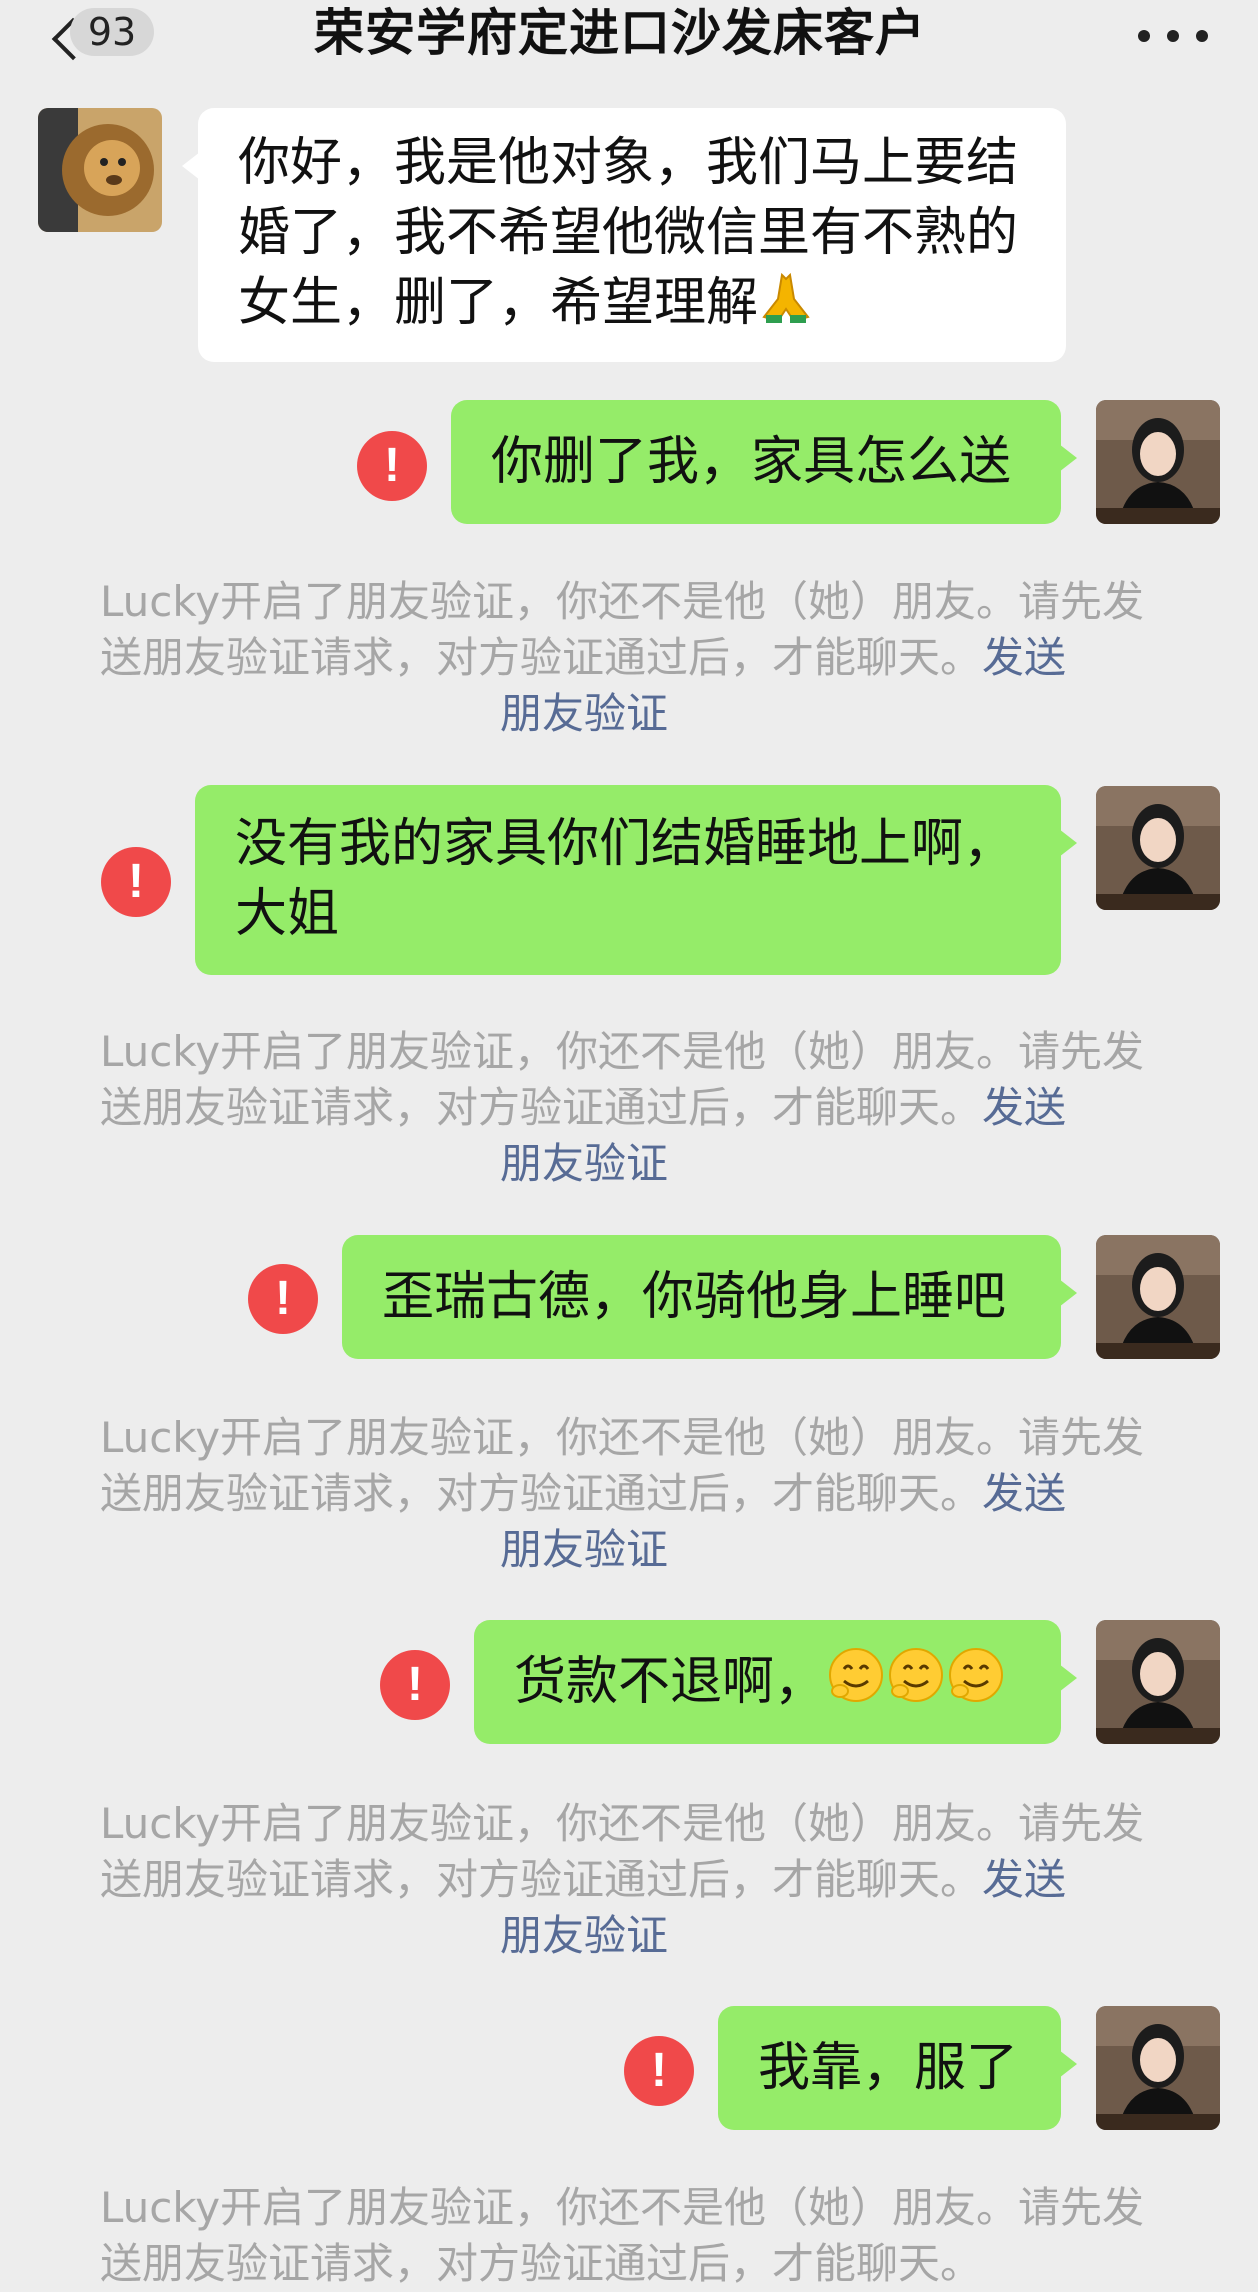 Image resolution: width=1258 pixels, height=2292 pixels. Describe the element at coordinates (112, 32) in the screenshot. I see `unread-count-badge: 93` at that location.